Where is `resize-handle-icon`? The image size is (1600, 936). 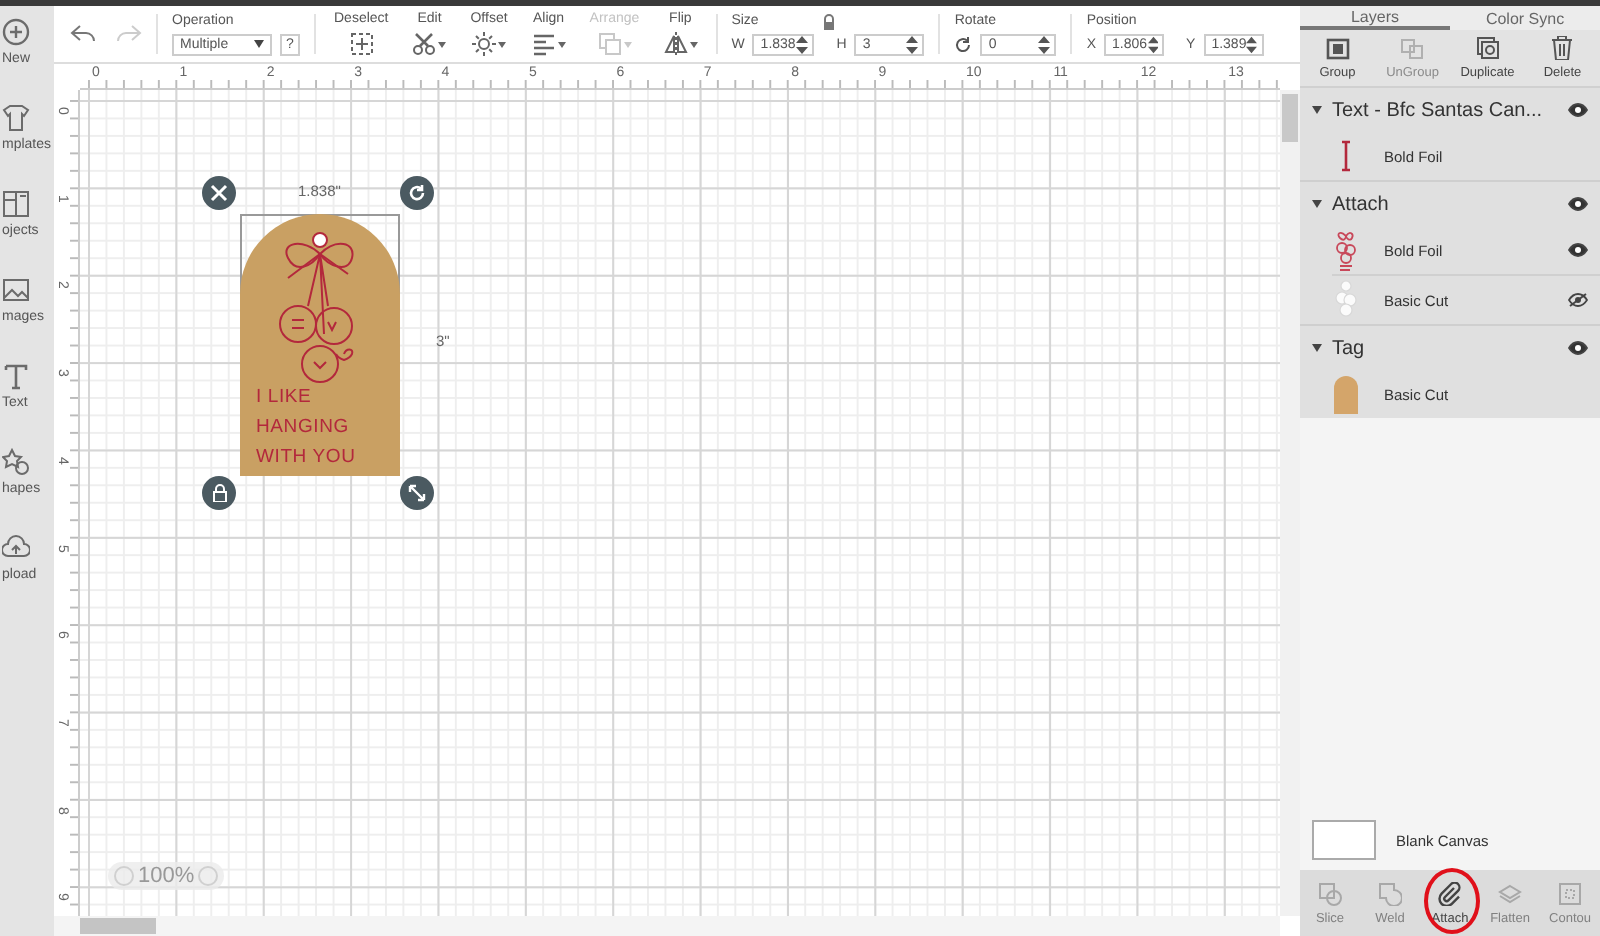 resize-handle-icon is located at coordinates (417, 493).